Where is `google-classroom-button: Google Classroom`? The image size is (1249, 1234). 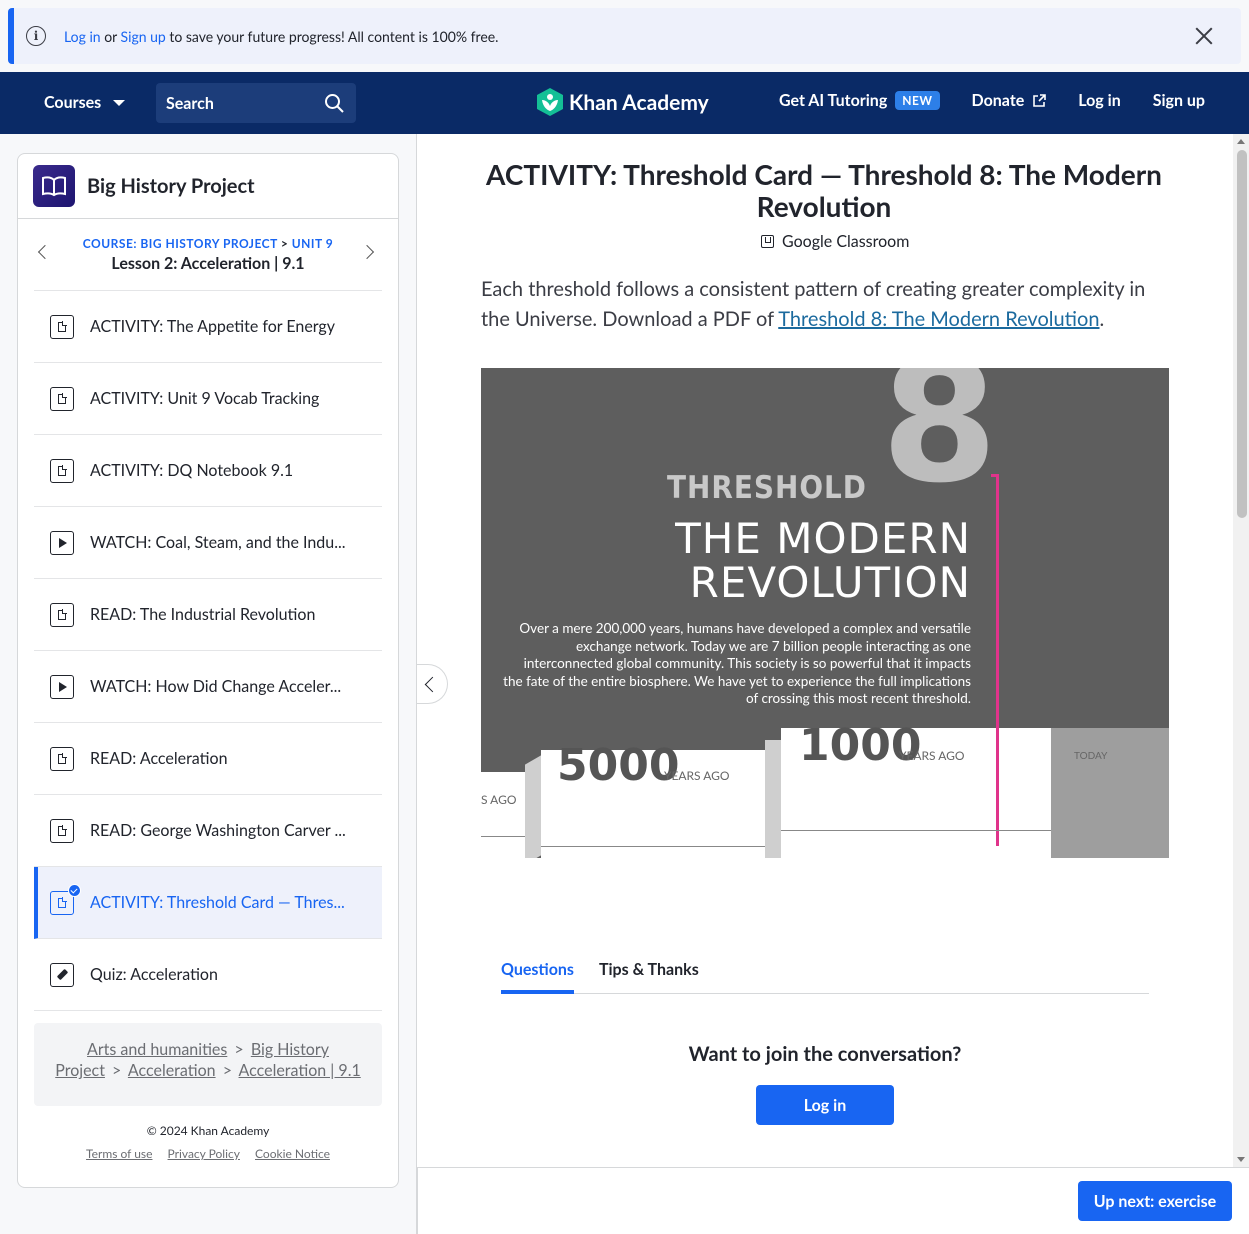 google-classroom-button: Google Classroom is located at coordinates (835, 241).